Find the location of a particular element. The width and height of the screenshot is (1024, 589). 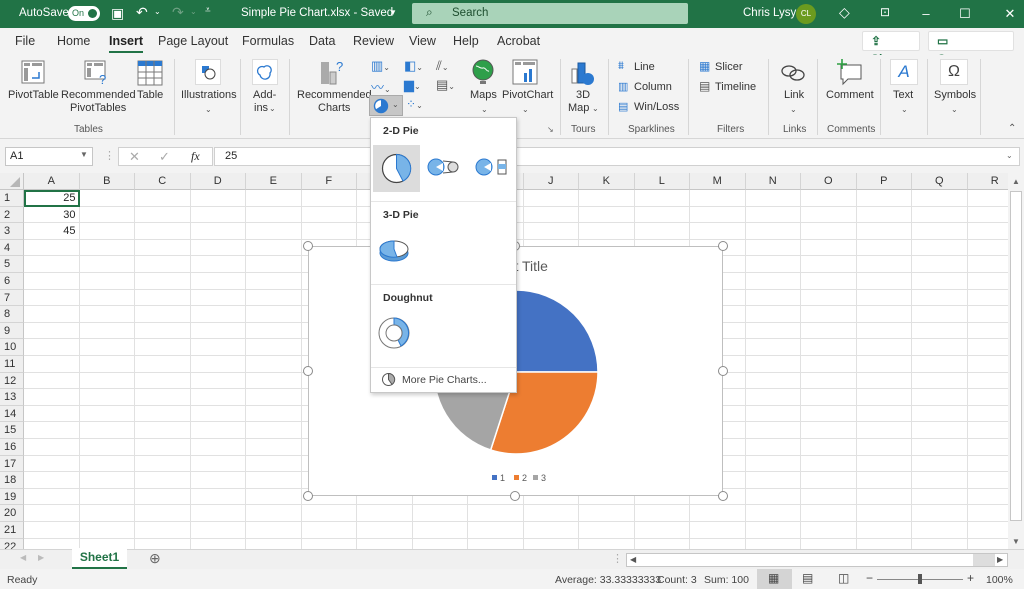

legend-label-2: 2 is located at coordinates (524, 478).